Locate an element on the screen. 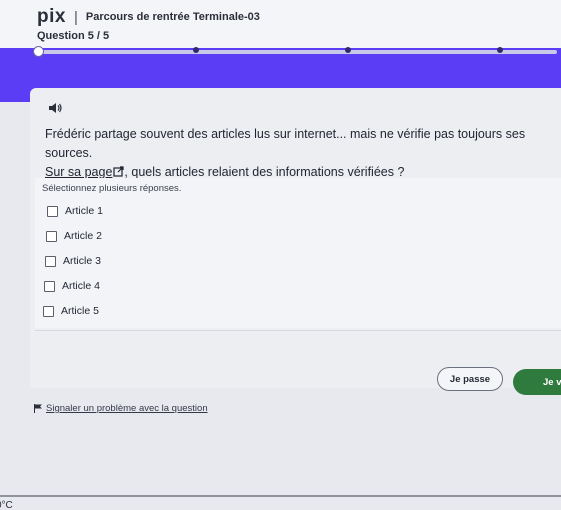 Image resolution: width=561 pixels, height=510 pixels. sound-icon is located at coordinates (55, 108).